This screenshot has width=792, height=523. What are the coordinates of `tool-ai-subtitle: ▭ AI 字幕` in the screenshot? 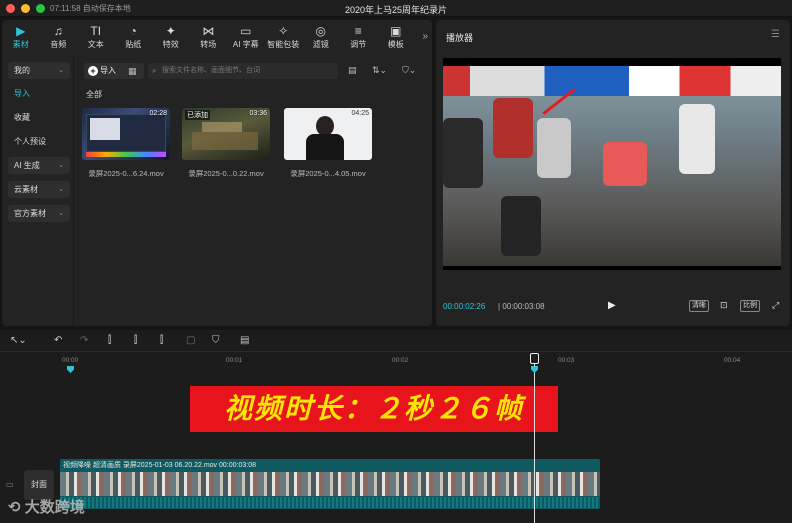 It's located at (246, 37).